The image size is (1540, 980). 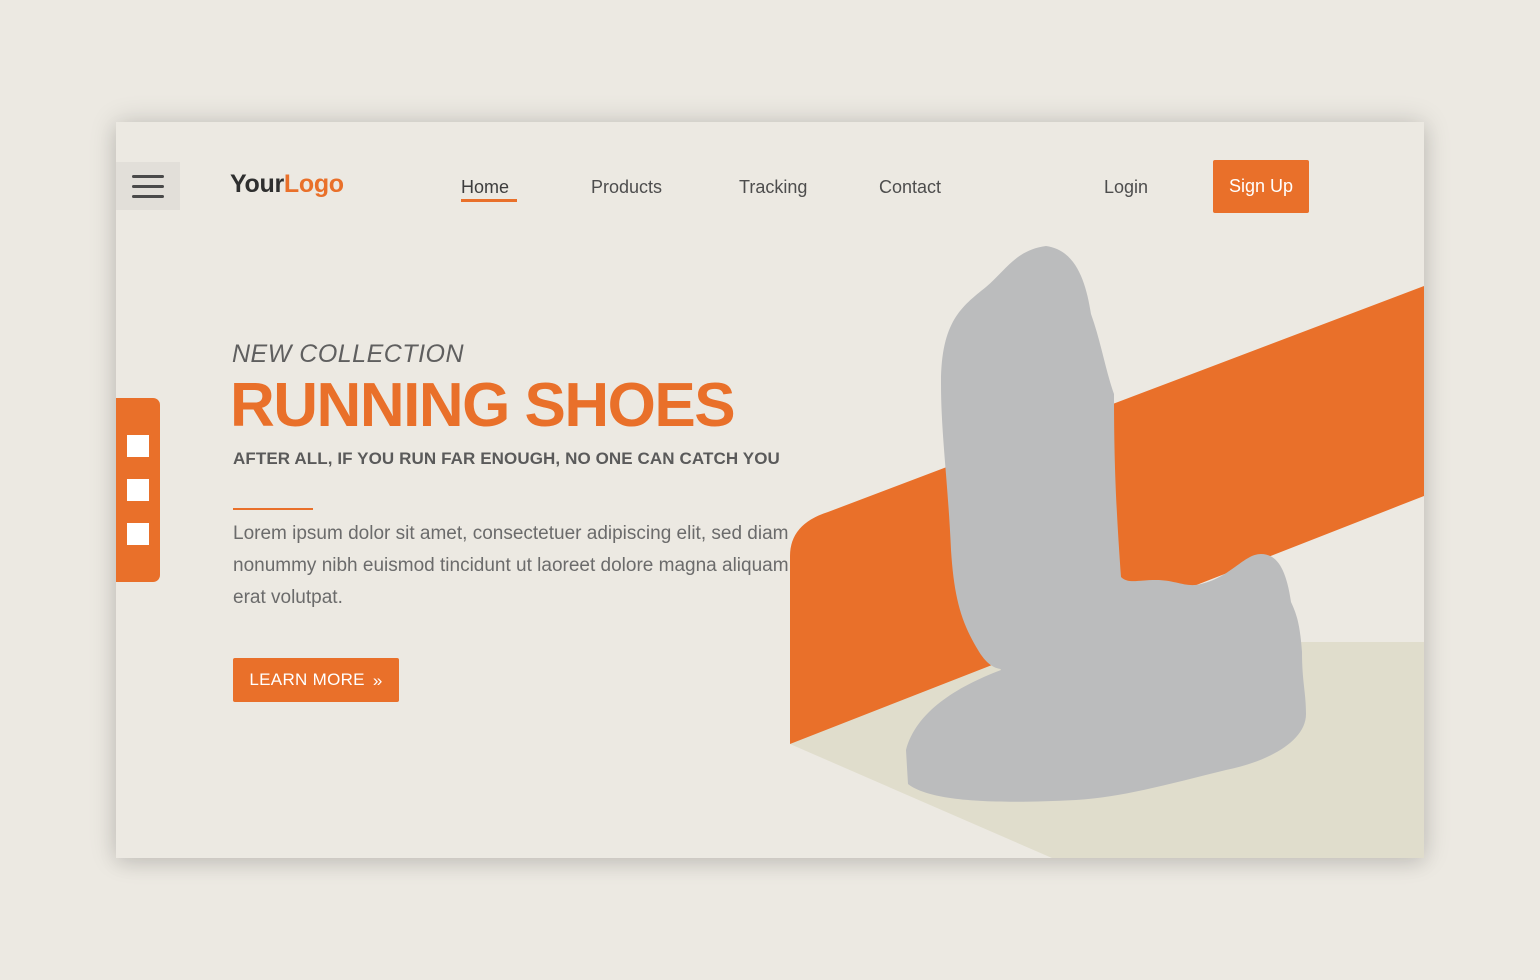 I want to click on nav-products: Products, so click(x=626, y=187).